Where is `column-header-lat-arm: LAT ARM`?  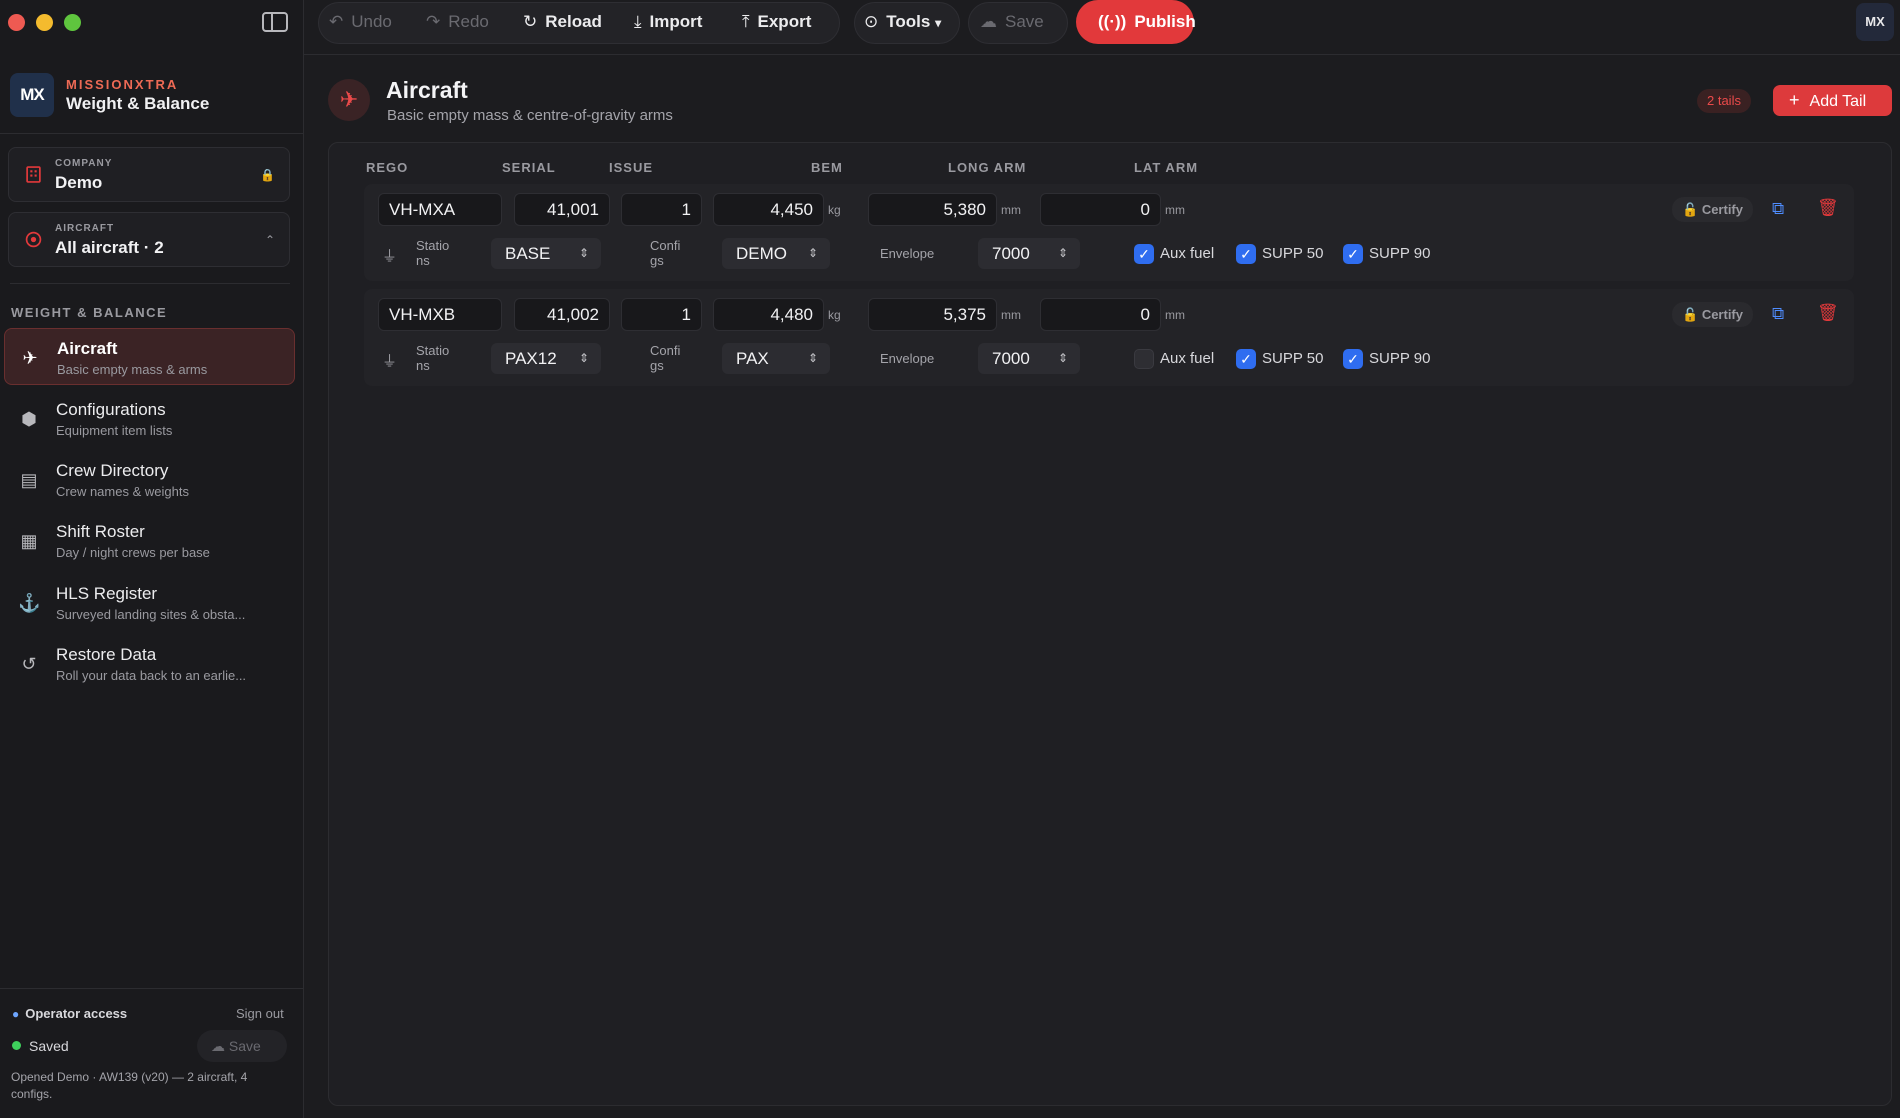 column-header-lat-arm: LAT ARM is located at coordinates (1166, 167).